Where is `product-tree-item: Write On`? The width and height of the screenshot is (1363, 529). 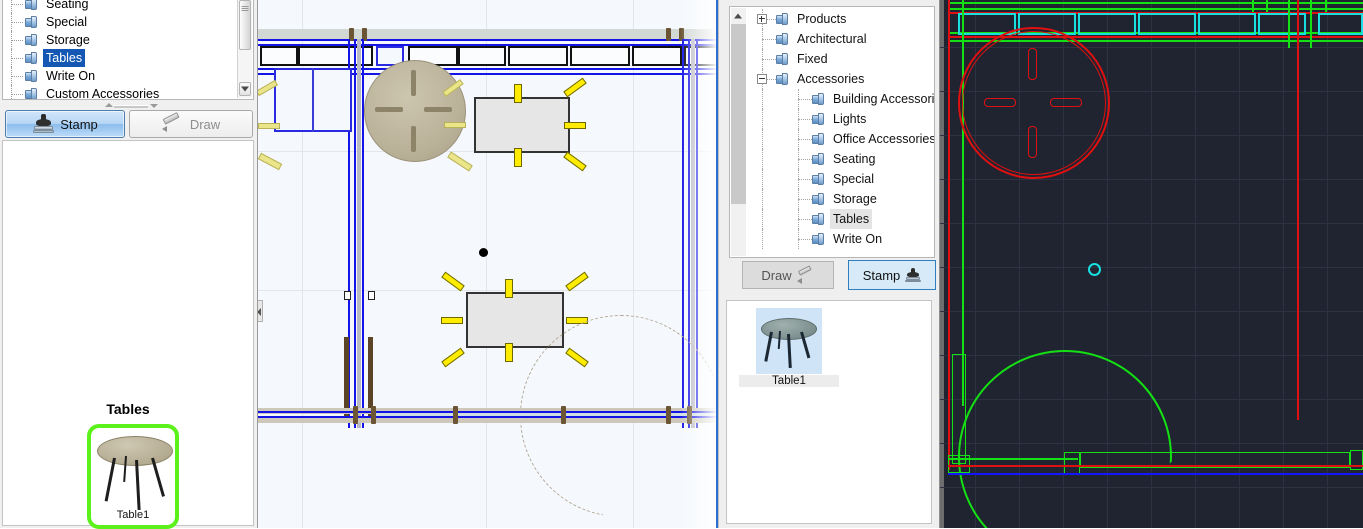 product-tree-item: Write On is located at coordinates (841, 239).